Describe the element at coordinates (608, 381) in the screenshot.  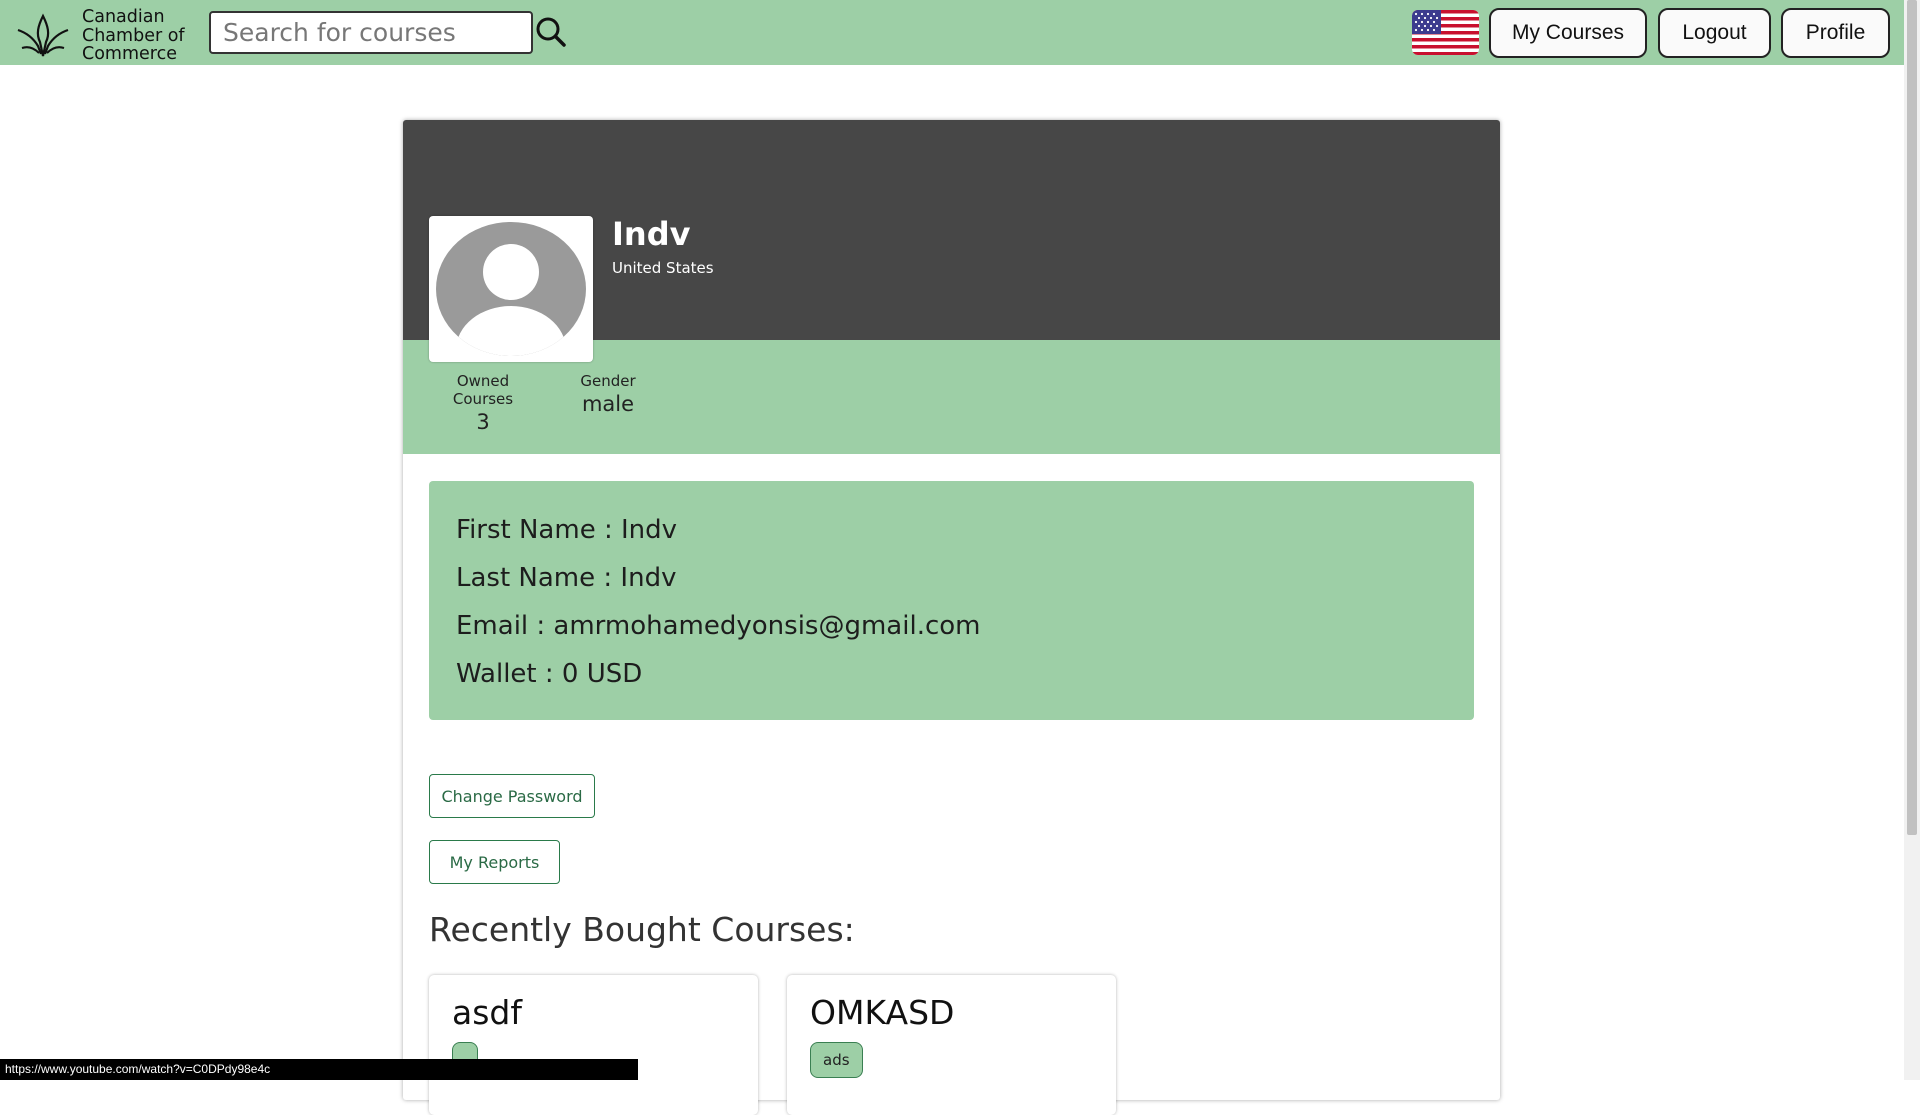
I see `stat-label: Gender` at that location.